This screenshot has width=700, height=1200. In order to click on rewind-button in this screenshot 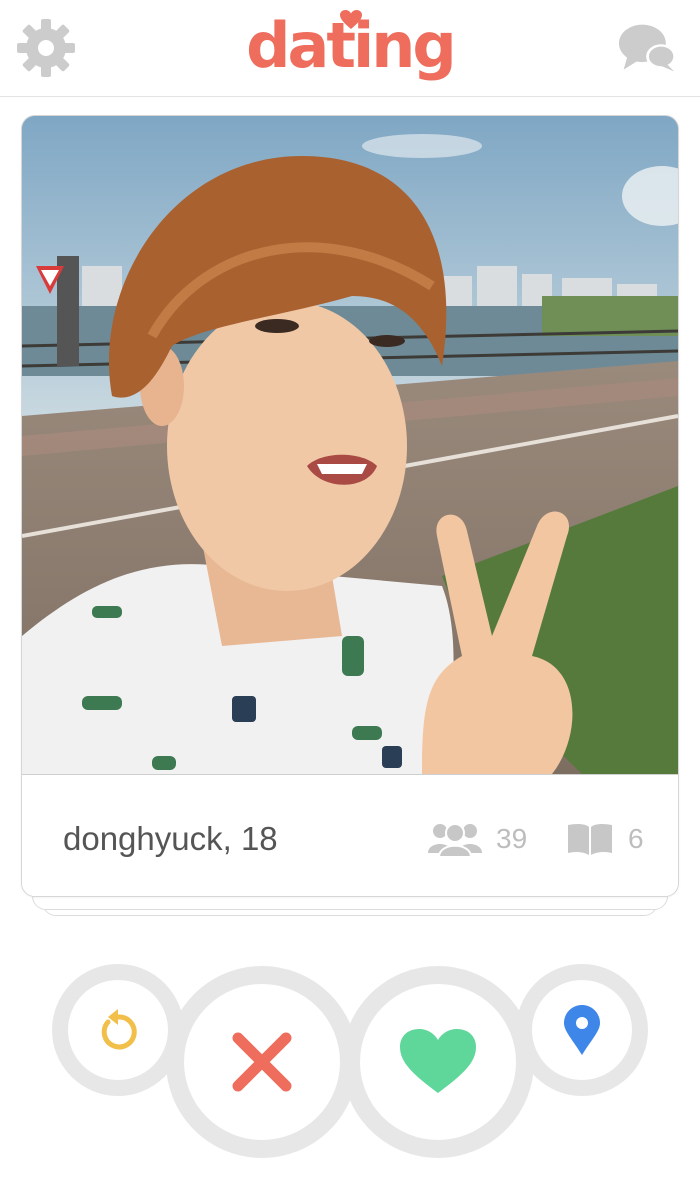, I will do `click(118, 1030)`.